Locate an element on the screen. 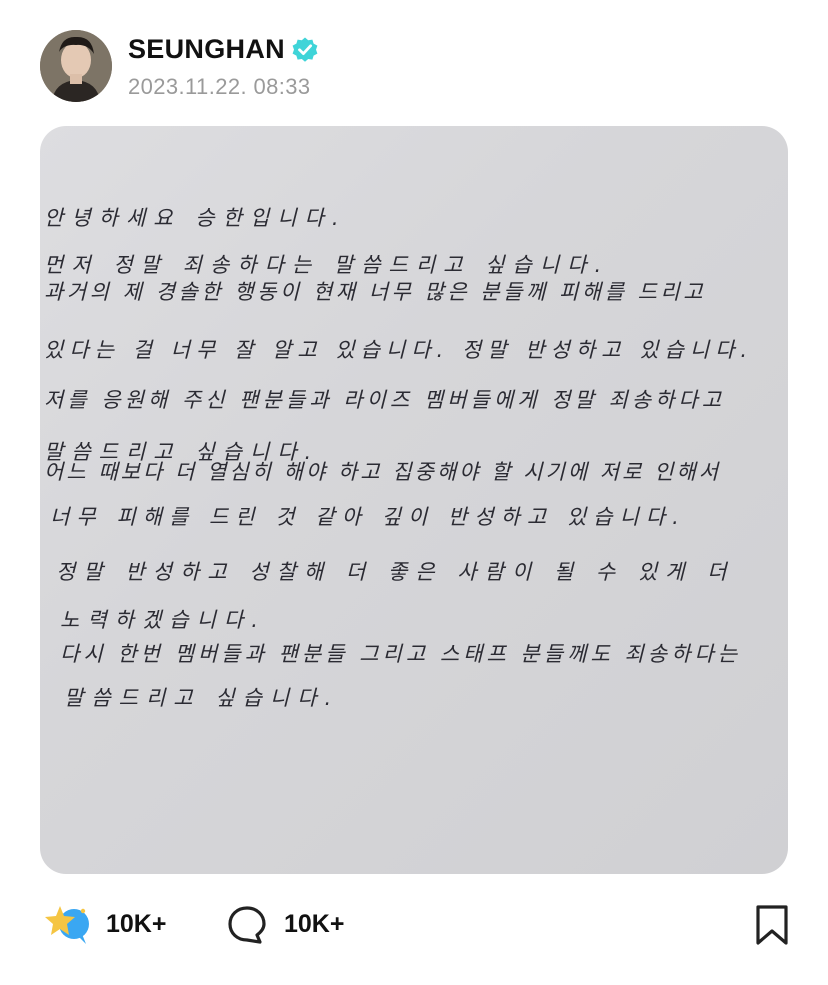 The image size is (828, 985). letter-line: 너무 피해를 드린 것 같아 깊이 반성하고 있습니다. is located at coordinates (368, 517).